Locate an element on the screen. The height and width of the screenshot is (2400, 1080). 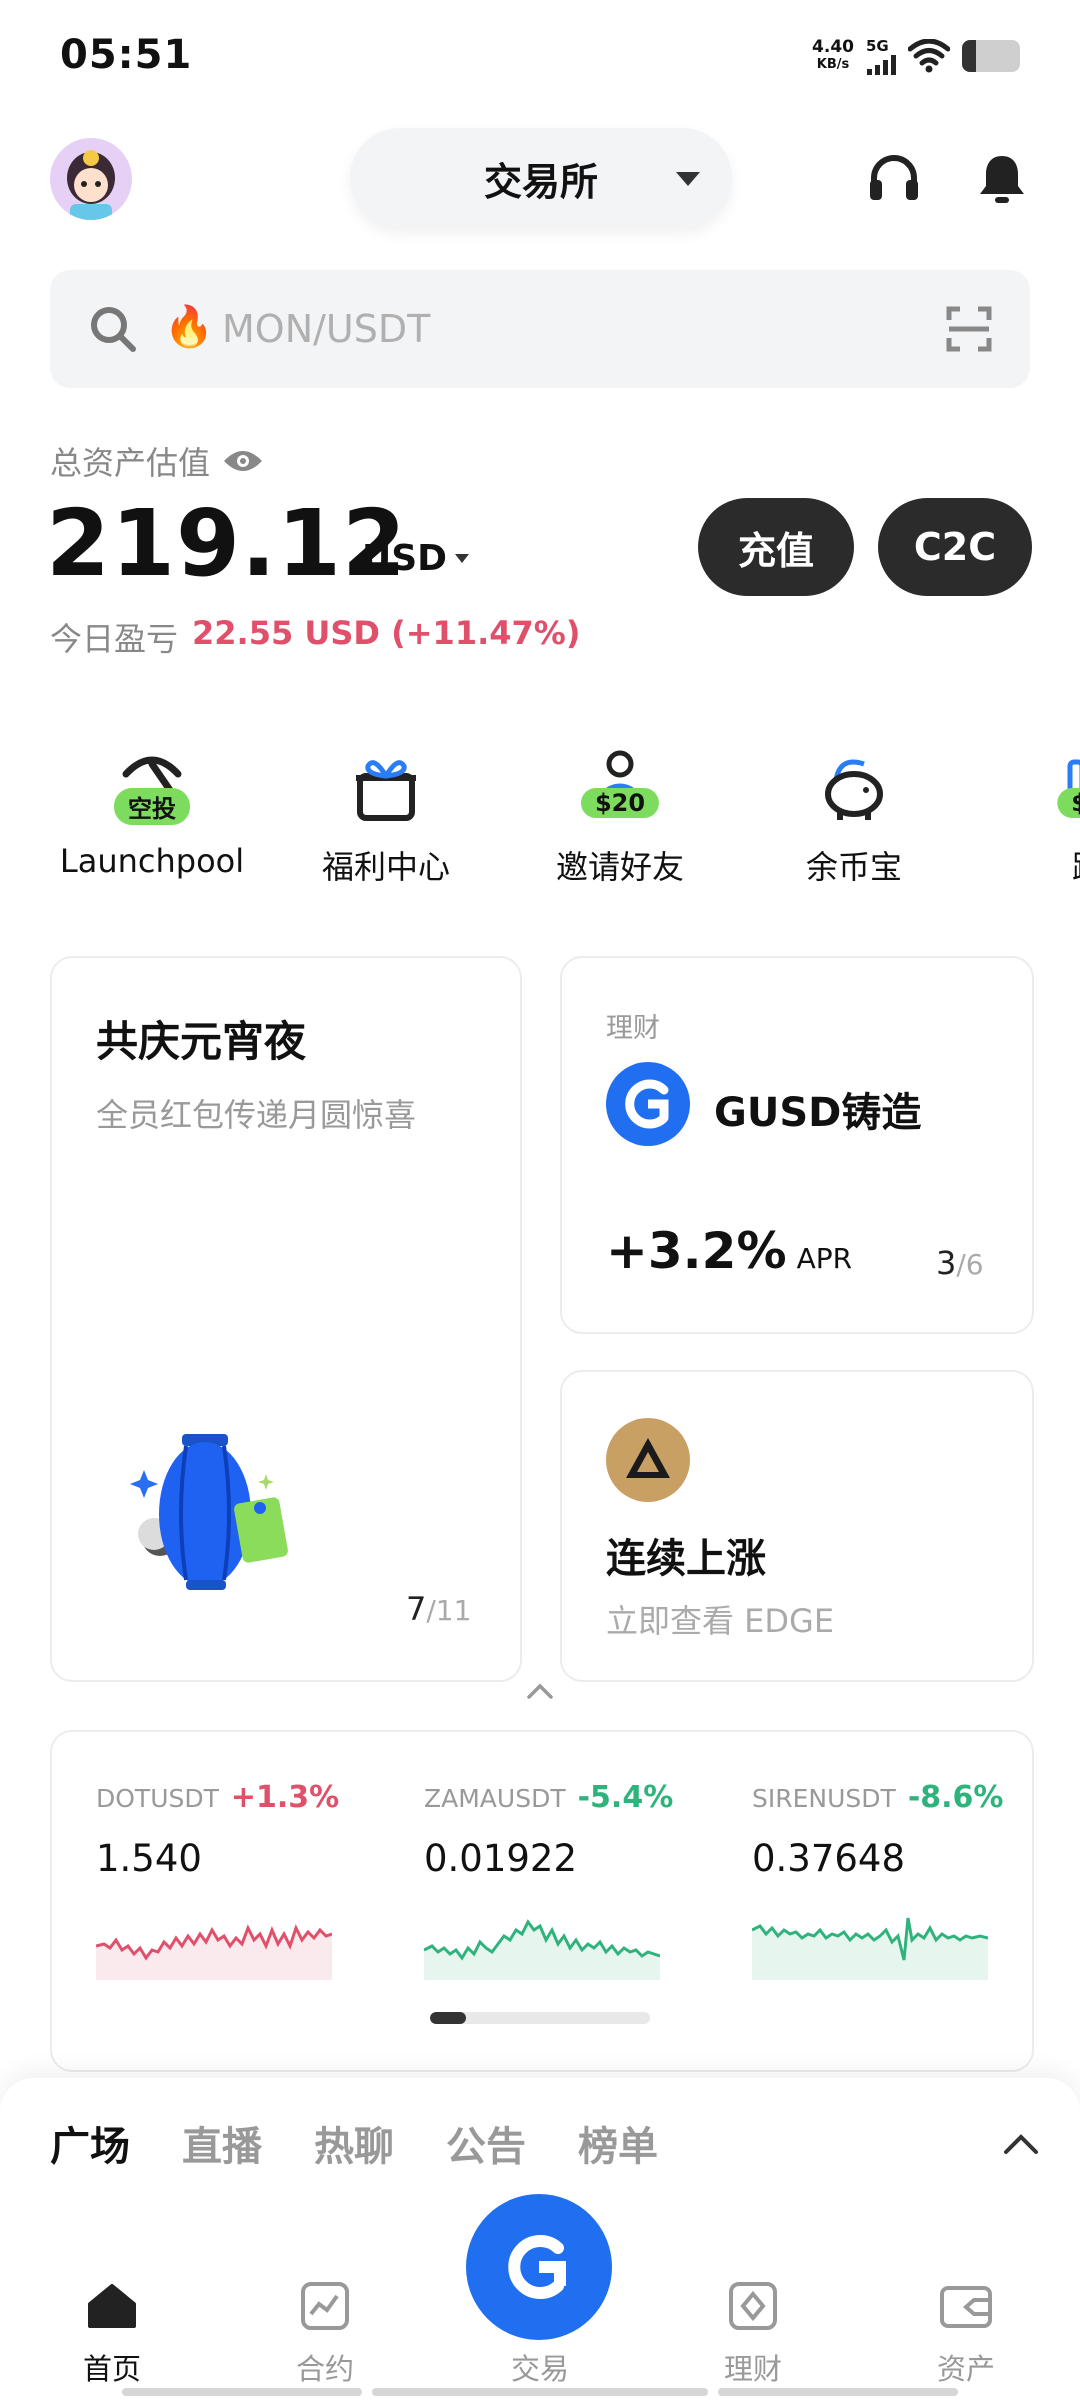
quick-action-invite-friends: $20 邀请好友 is located at coordinates (620, 815).